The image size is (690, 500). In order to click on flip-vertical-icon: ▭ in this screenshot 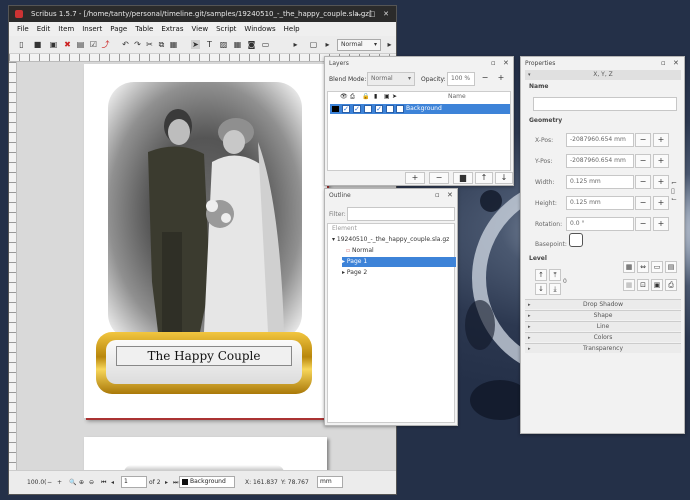, I will do `click(657, 267)`.